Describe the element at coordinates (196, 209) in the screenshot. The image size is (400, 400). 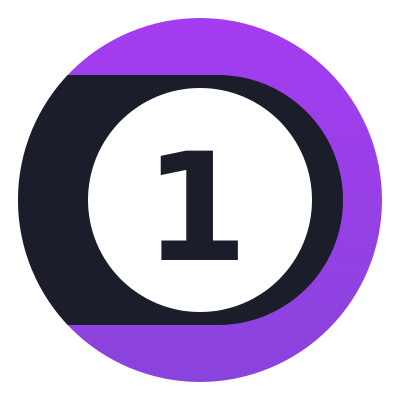
I see `badge-number: 1` at that location.